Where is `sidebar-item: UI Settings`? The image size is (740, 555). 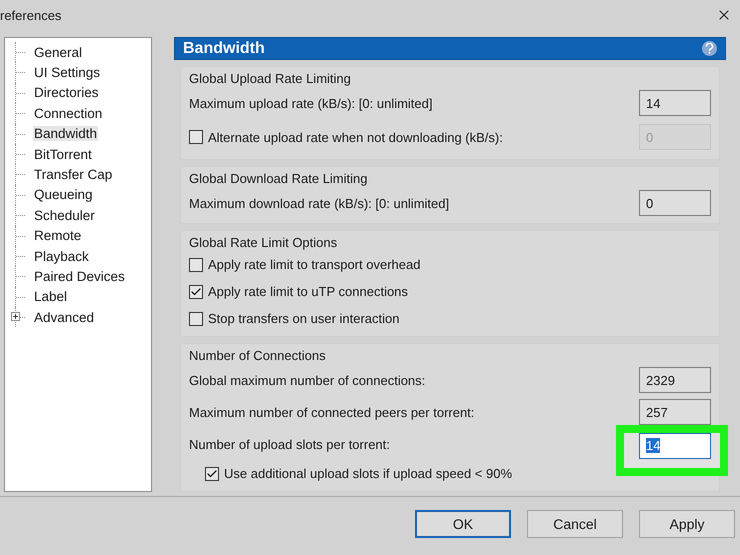
sidebar-item: UI Settings is located at coordinates (67, 72).